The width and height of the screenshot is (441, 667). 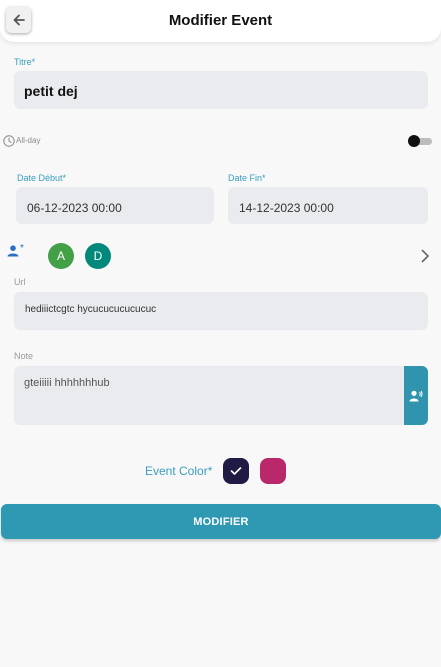 I want to click on avatar: A, so click(x=61, y=256).